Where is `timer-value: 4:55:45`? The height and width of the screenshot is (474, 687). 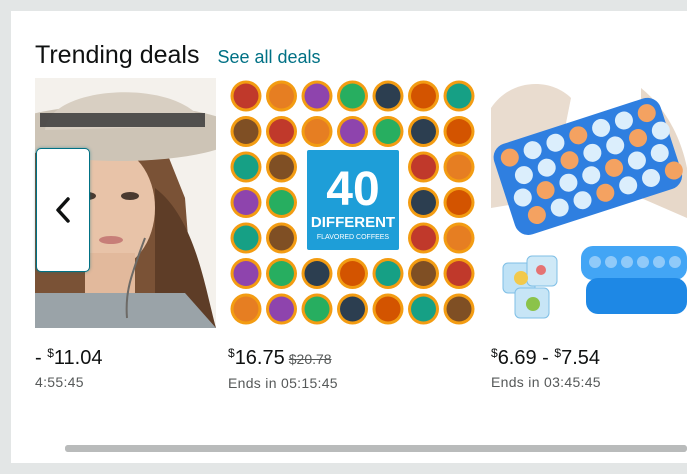 timer-value: 4:55:45 is located at coordinates (59, 382).